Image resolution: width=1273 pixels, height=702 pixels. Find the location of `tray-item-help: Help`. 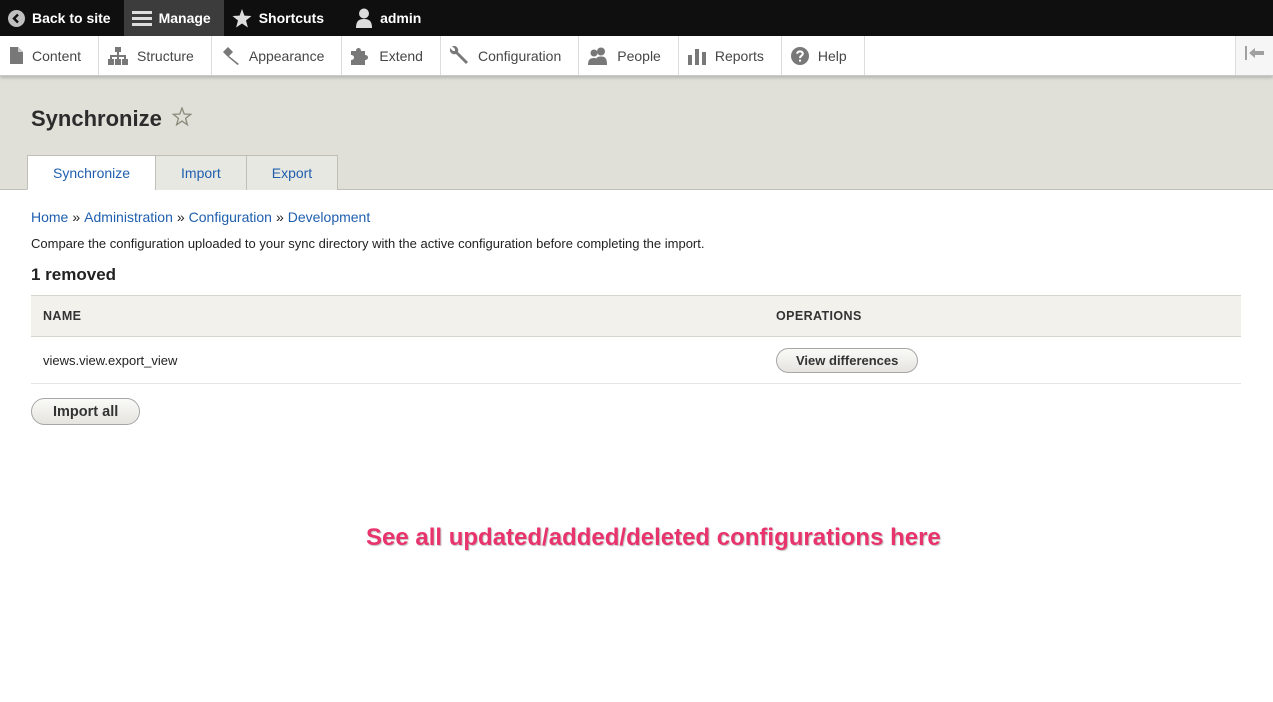

tray-item-help: Help is located at coordinates (823, 55).